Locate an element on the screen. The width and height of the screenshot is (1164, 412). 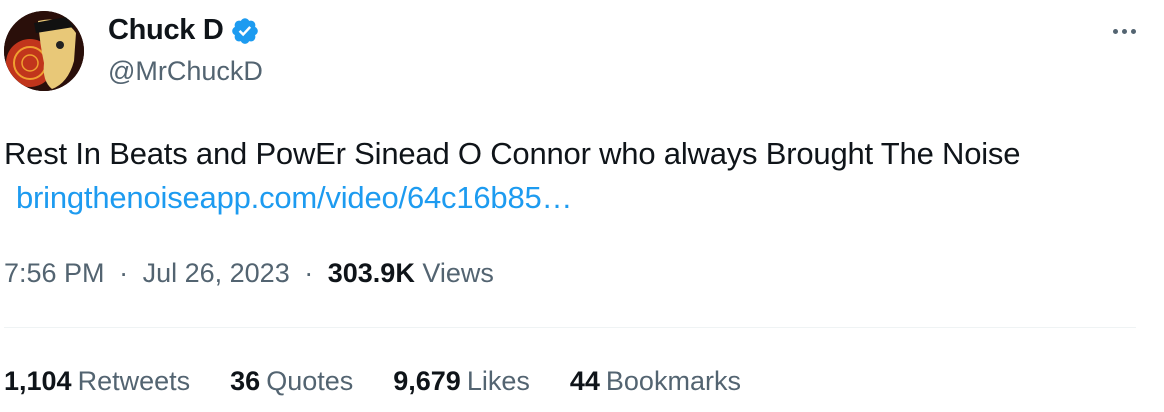
views-label: Views is located at coordinates (458, 273).